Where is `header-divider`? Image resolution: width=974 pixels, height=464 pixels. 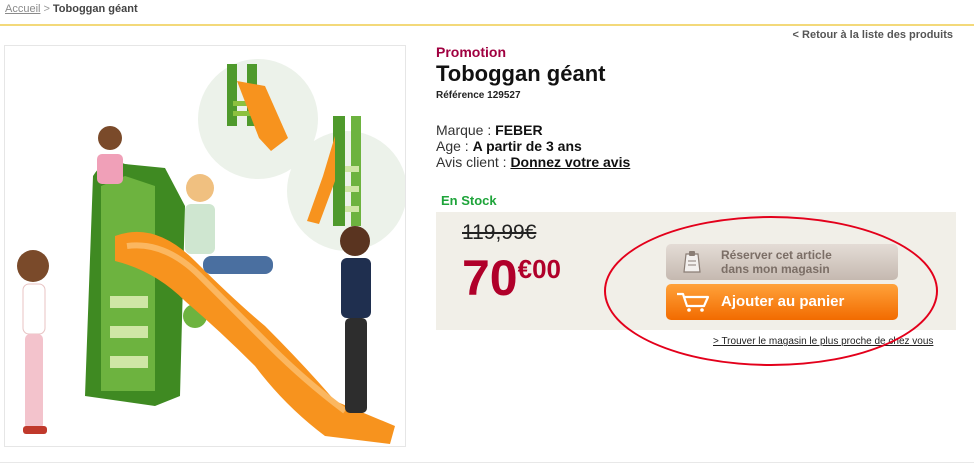 header-divider is located at coordinates (487, 25).